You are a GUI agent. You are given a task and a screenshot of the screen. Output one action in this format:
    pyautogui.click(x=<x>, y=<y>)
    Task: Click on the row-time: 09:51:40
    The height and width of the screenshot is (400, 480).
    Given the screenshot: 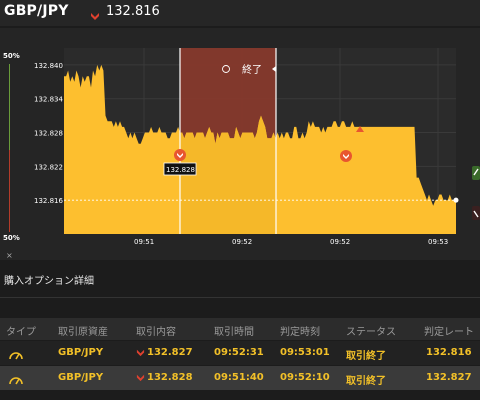 What is the action you would take?
    pyautogui.click(x=239, y=377)
    